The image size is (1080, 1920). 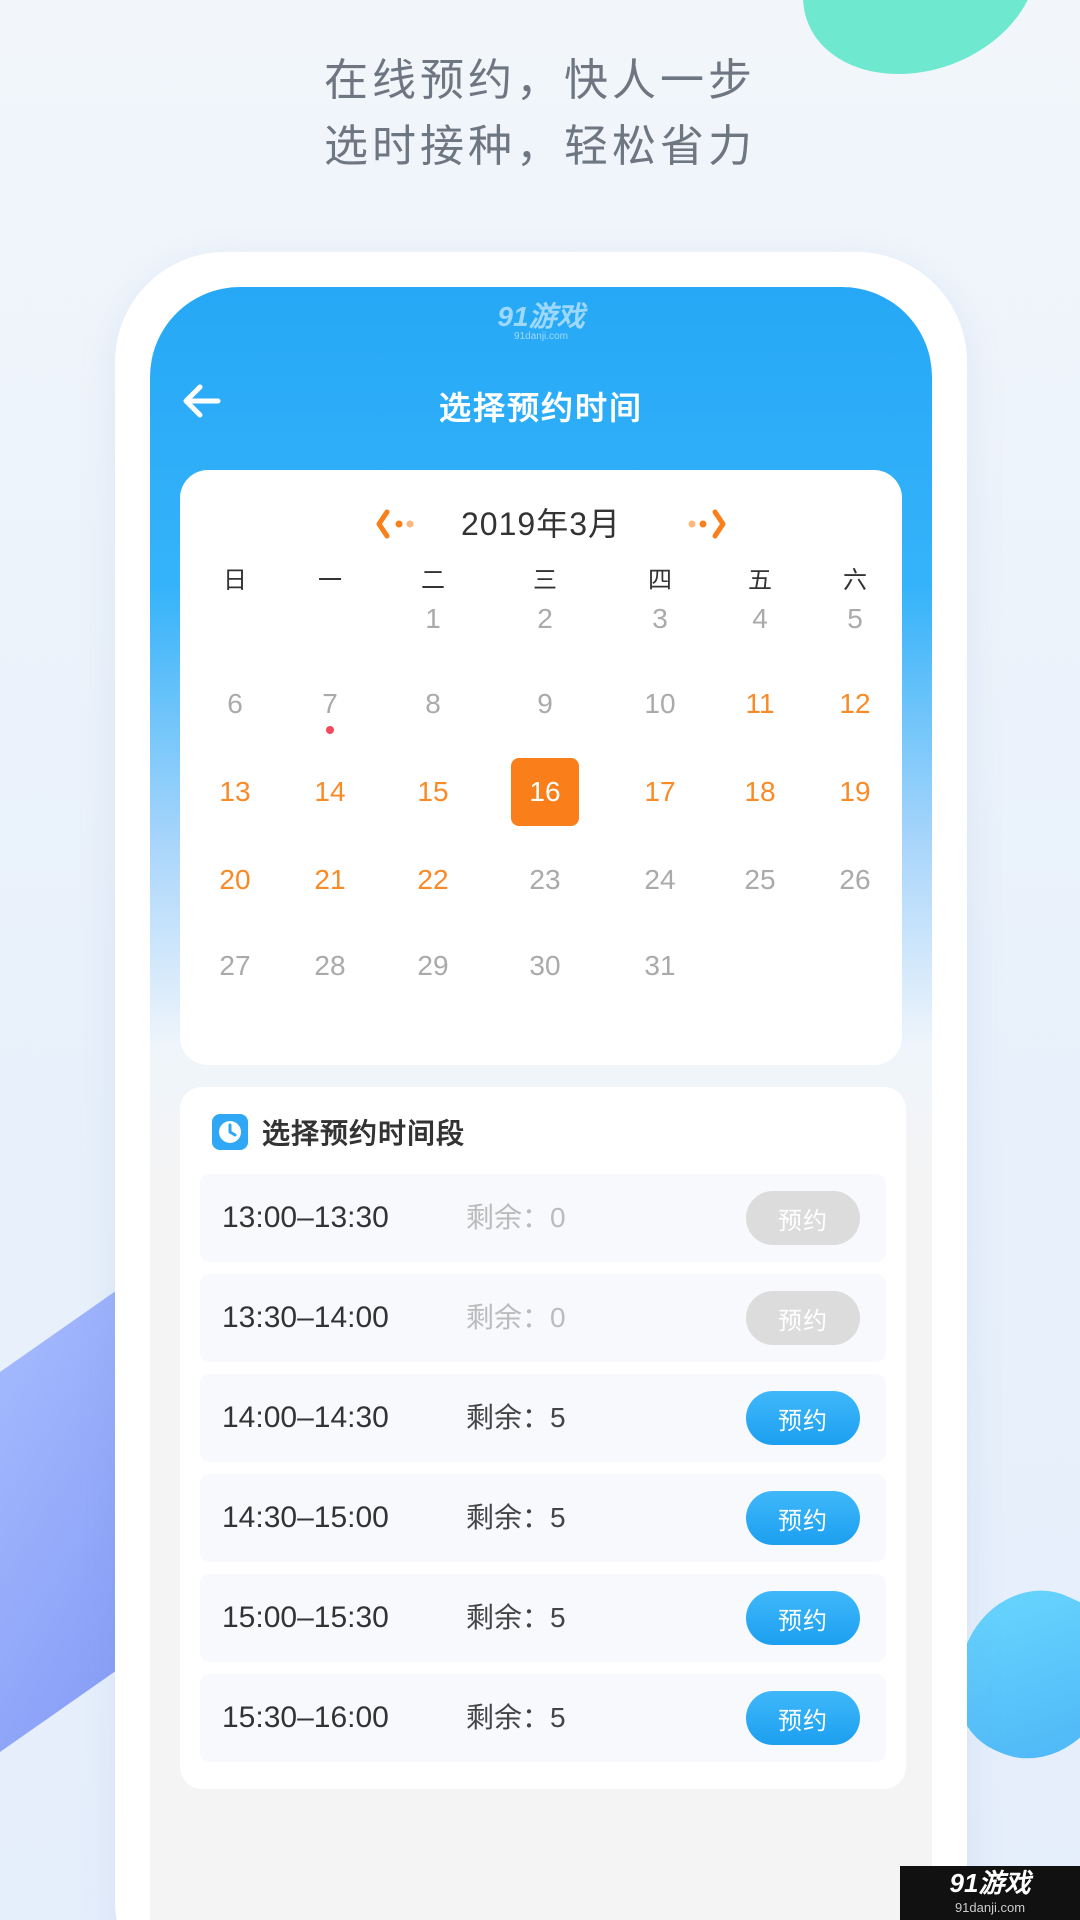 I want to click on calendar-day: 21, so click(x=330, y=880).